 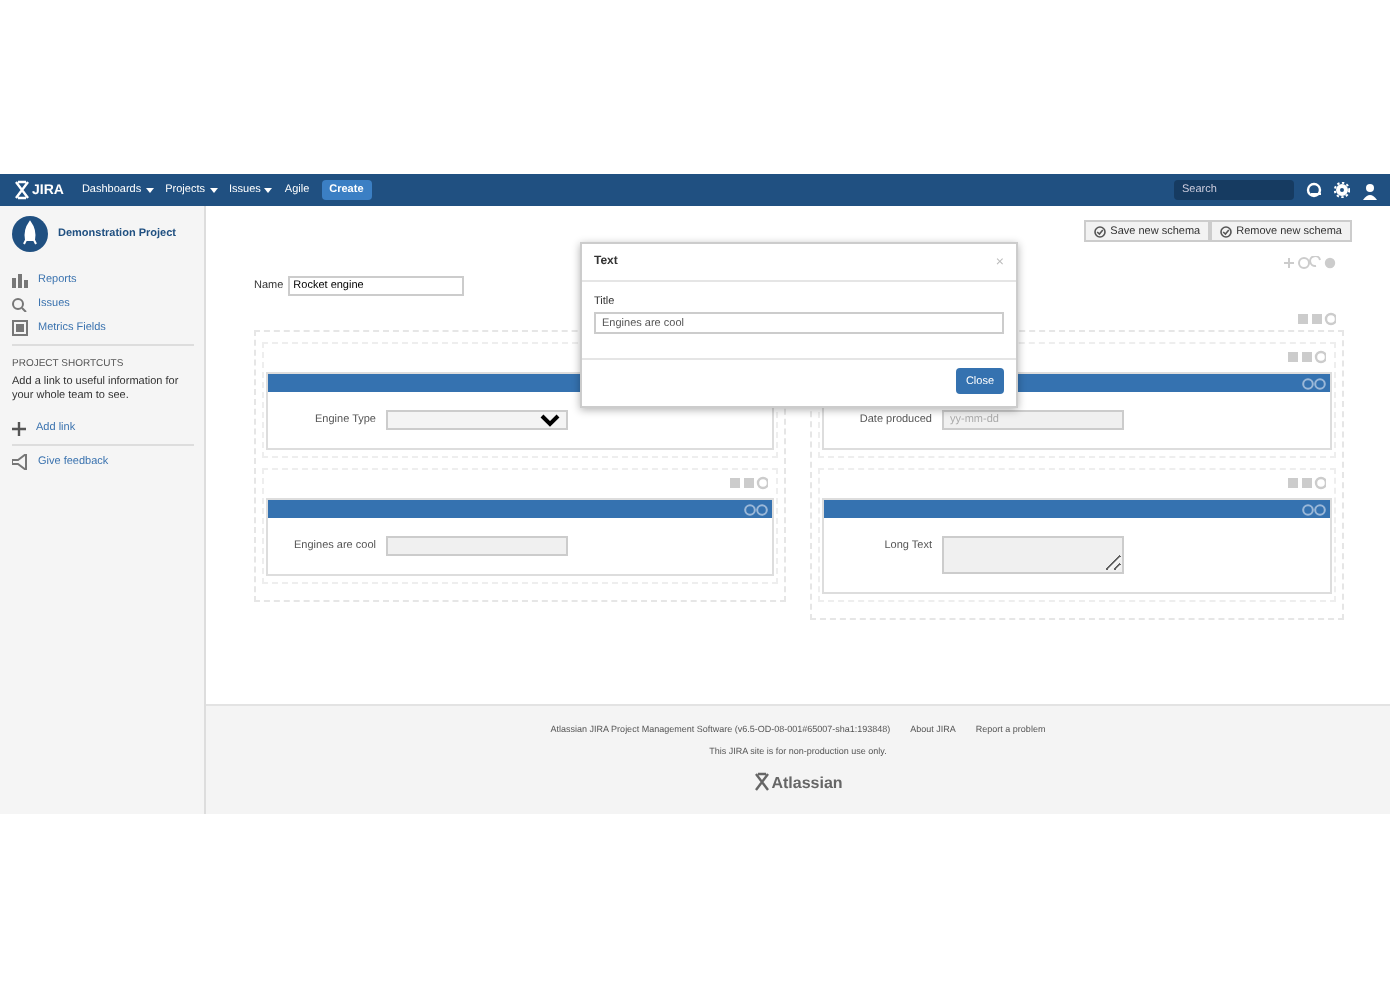 I want to click on text-field, so click(x=477, y=546).